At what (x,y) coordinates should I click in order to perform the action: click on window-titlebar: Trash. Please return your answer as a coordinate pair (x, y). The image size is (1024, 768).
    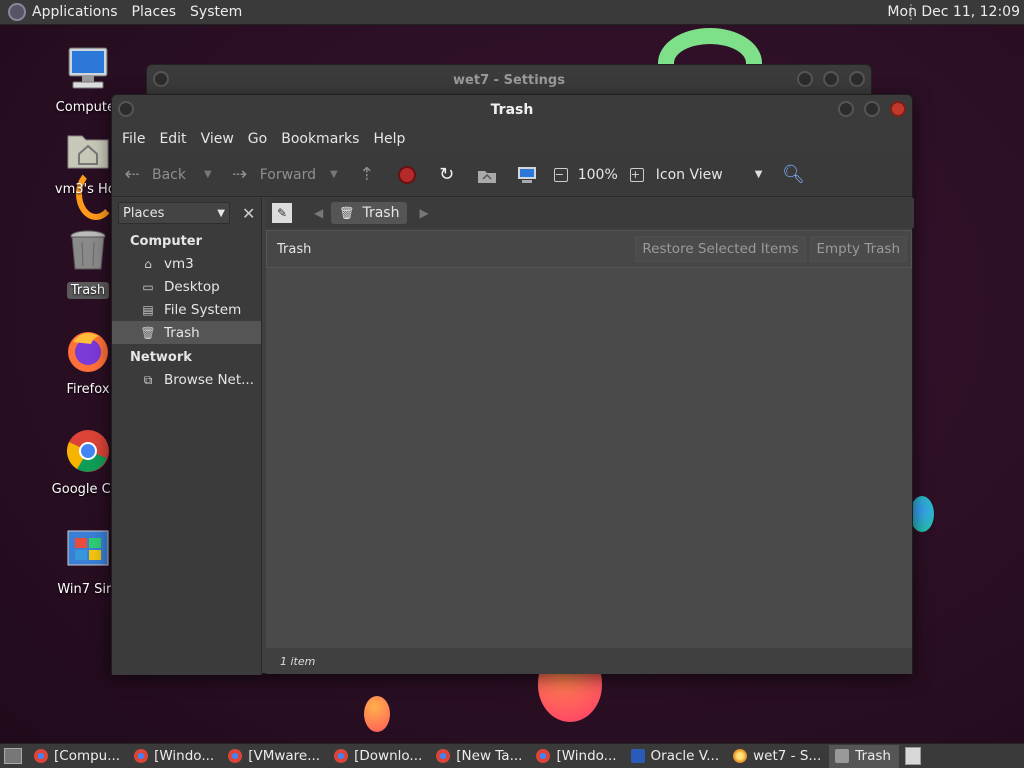
    Looking at the image, I should click on (512, 110).